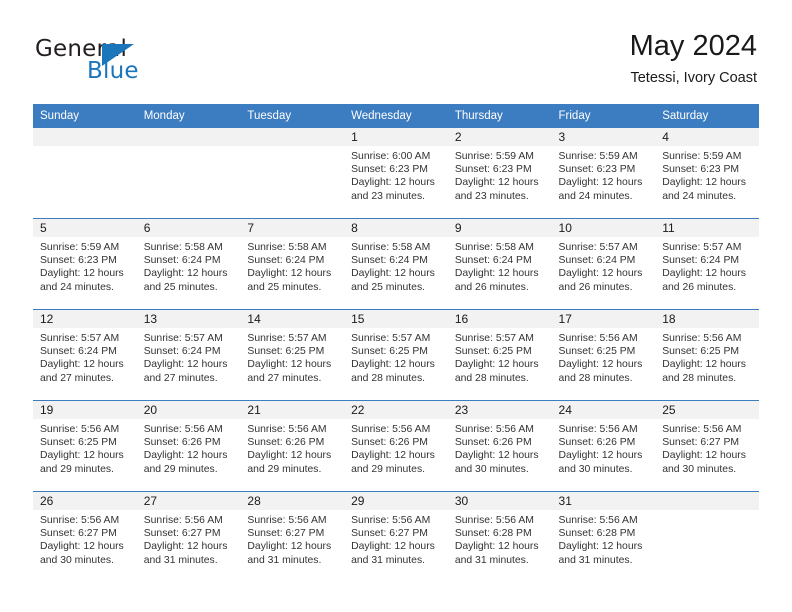 Image resolution: width=792 pixels, height=612 pixels. I want to click on sunset-time: Sunset: 6:28 PM, so click(493, 534).